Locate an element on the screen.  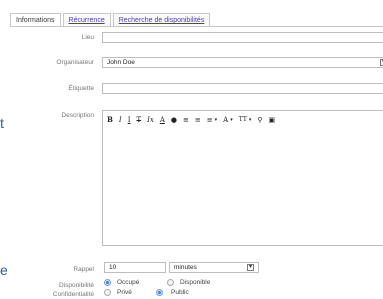
confidentialite-label: Confidentialité is located at coordinates (73, 294).